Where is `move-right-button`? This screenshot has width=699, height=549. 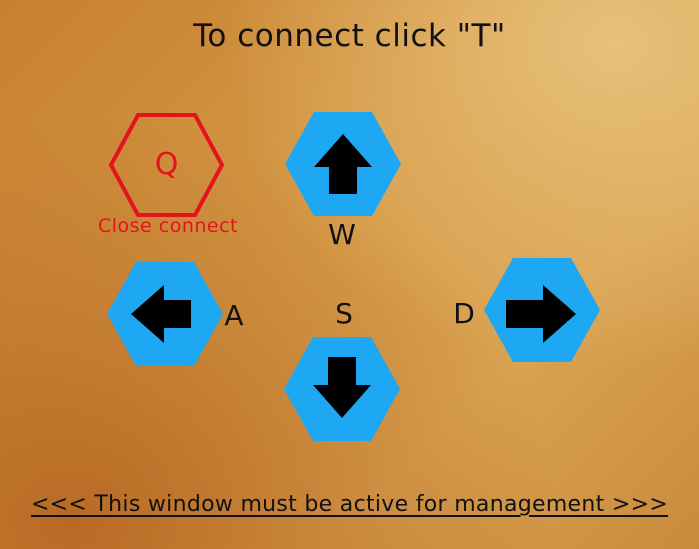
move-right-button is located at coordinates (542, 310).